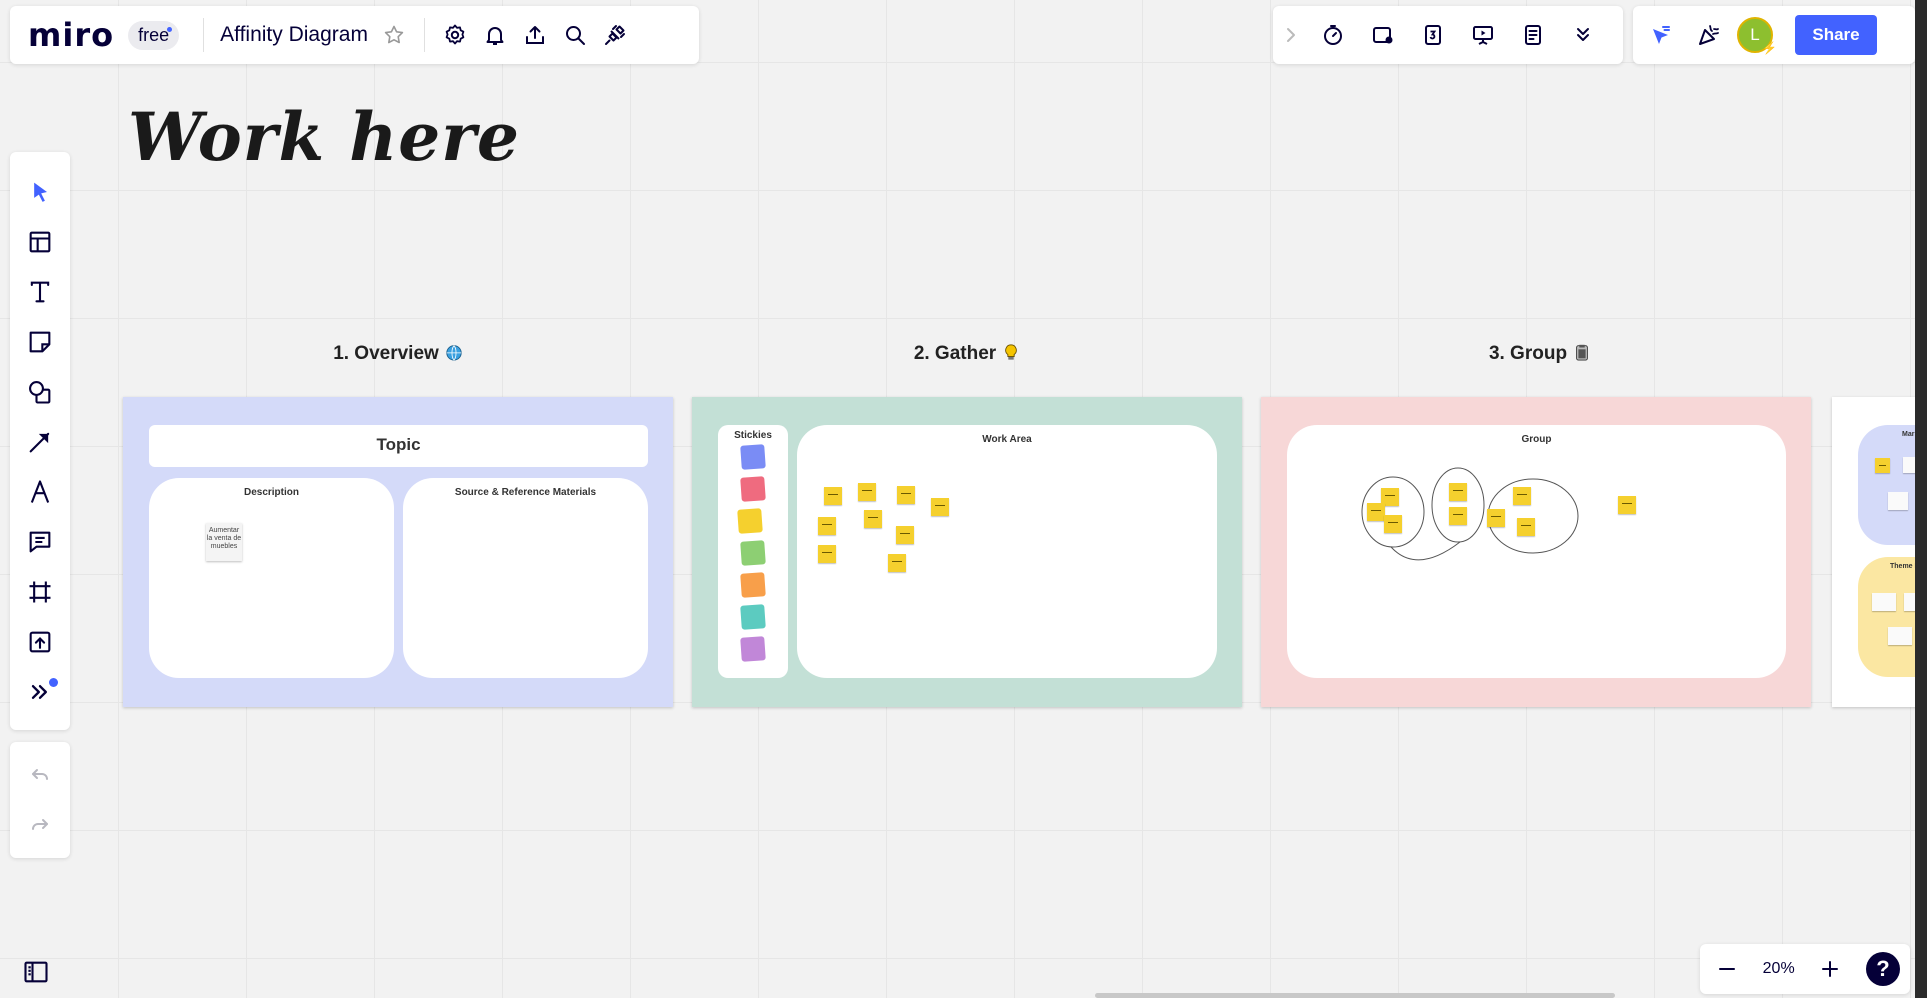 The width and height of the screenshot is (1927, 998). What do you see at coordinates (40, 592) in the screenshot?
I see `frame-tool` at bounding box center [40, 592].